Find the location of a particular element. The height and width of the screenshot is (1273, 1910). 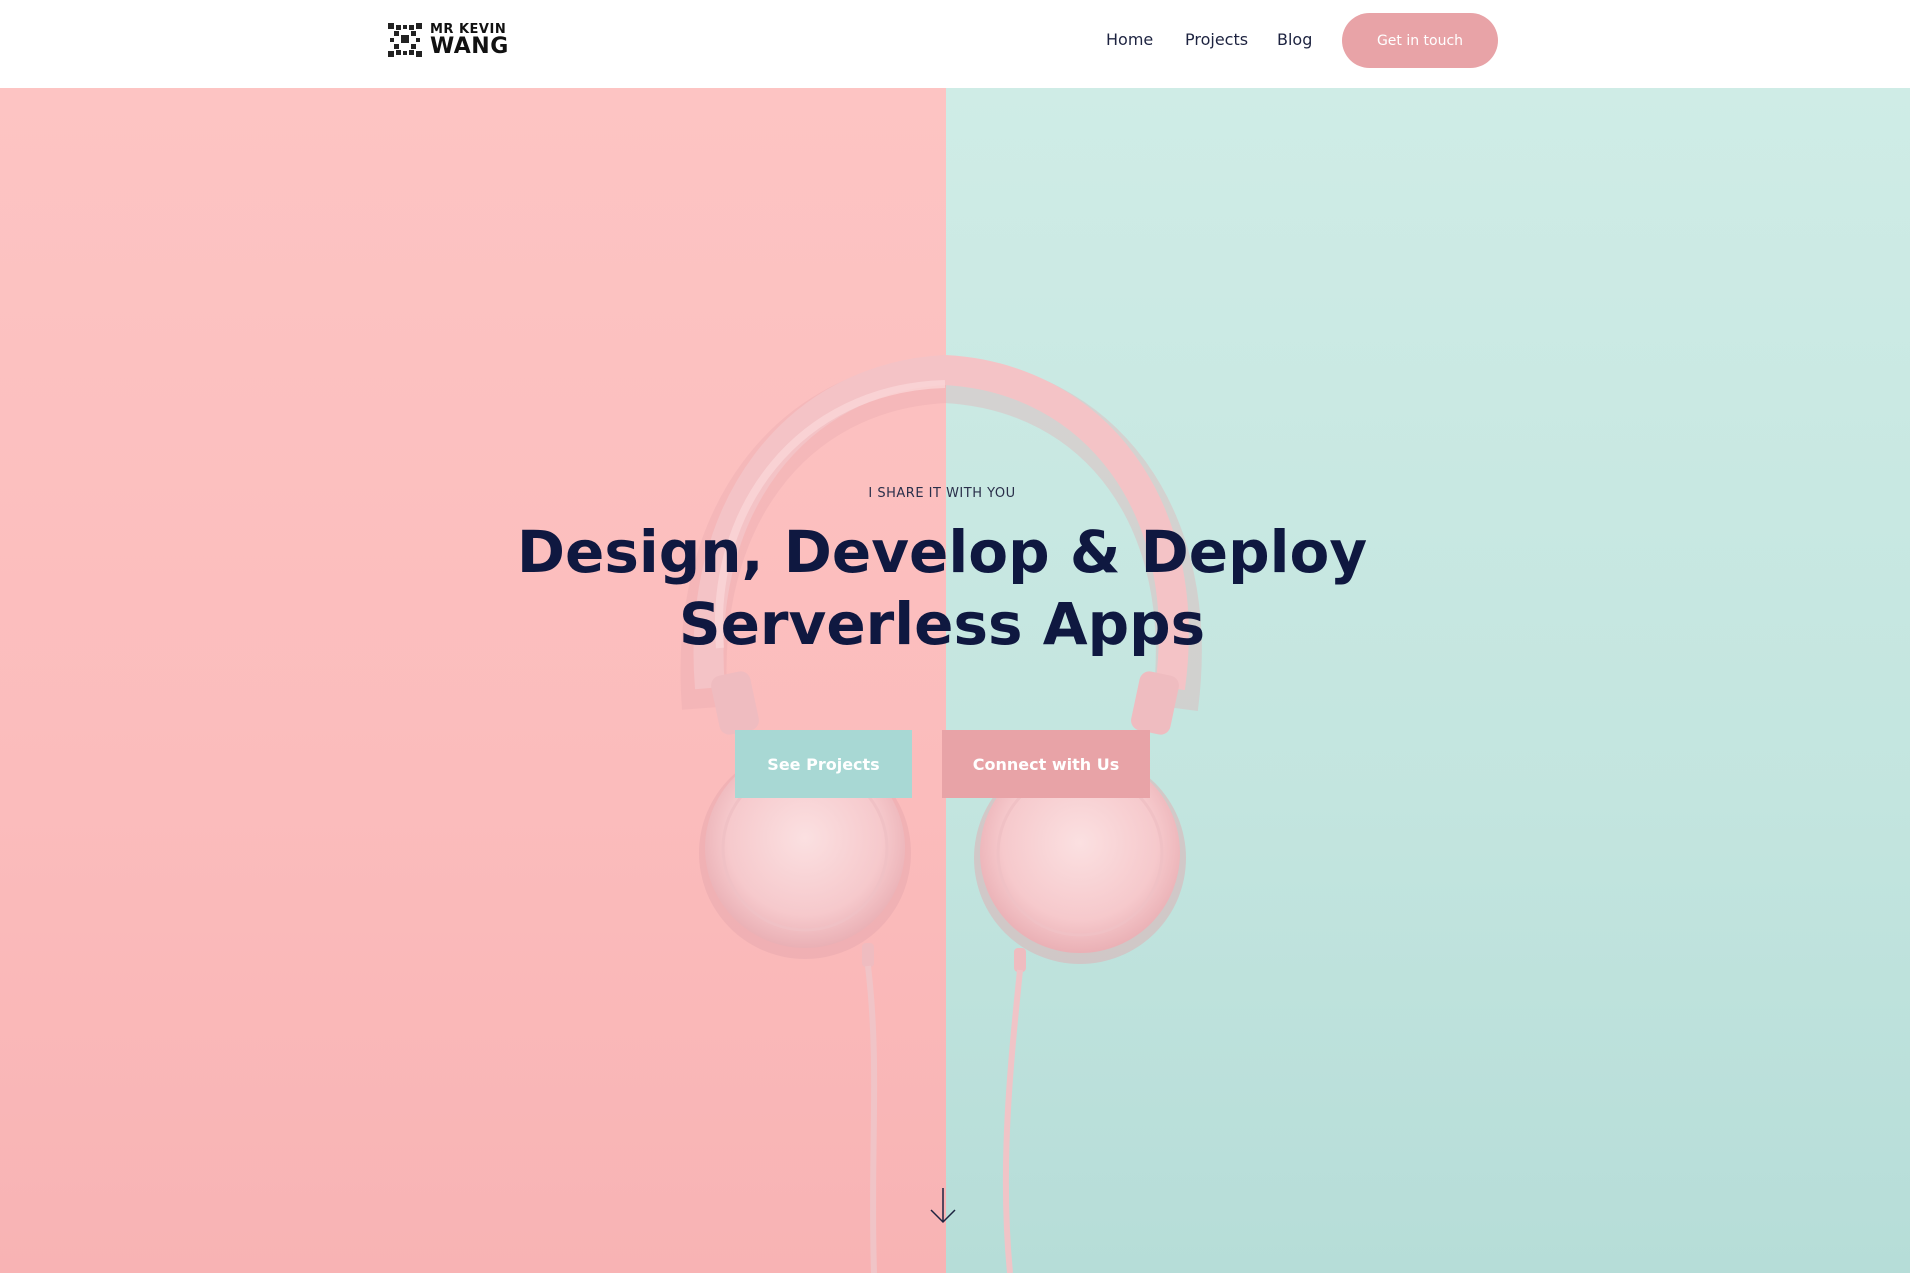

logo-mark-icon is located at coordinates (405, 40).